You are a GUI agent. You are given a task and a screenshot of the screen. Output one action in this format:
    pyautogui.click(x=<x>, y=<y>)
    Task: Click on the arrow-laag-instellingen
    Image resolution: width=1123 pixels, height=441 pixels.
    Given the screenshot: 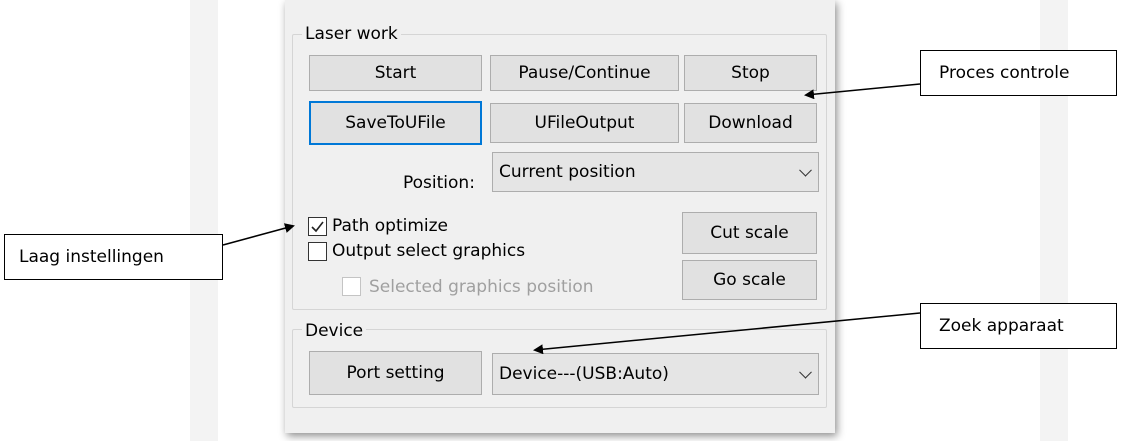 What is the action you would take?
    pyautogui.click(x=258, y=234)
    